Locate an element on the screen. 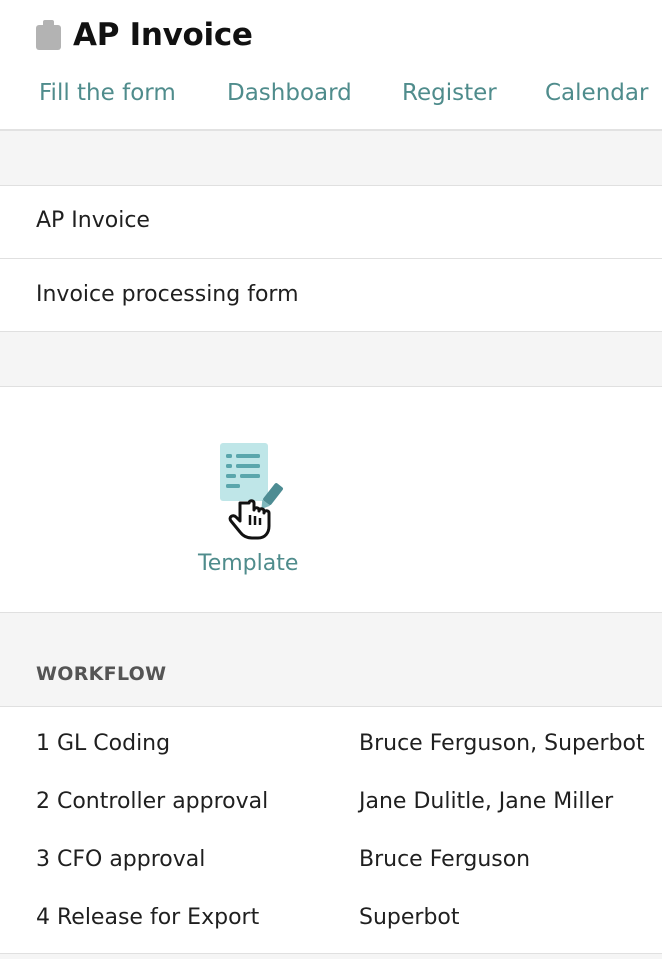 Image resolution: width=662 pixels, height=959 pixels. workflow-step-row: 3 CFO approval Bruce Ferguson is located at coordinates (331, 862).